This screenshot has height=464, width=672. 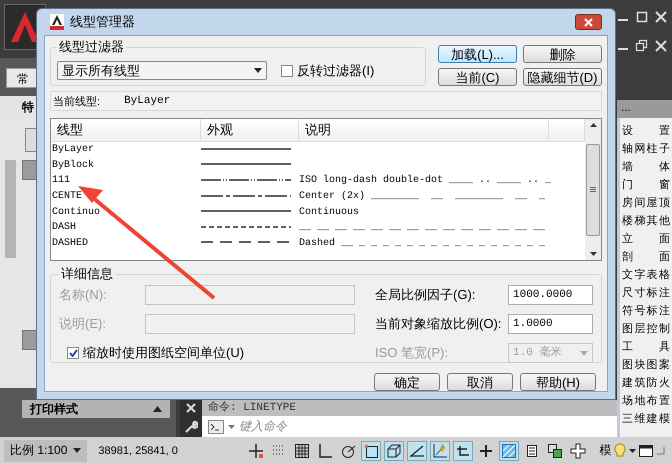 I want to click on field-label: 说明(E):, so click(x=83, y=324).